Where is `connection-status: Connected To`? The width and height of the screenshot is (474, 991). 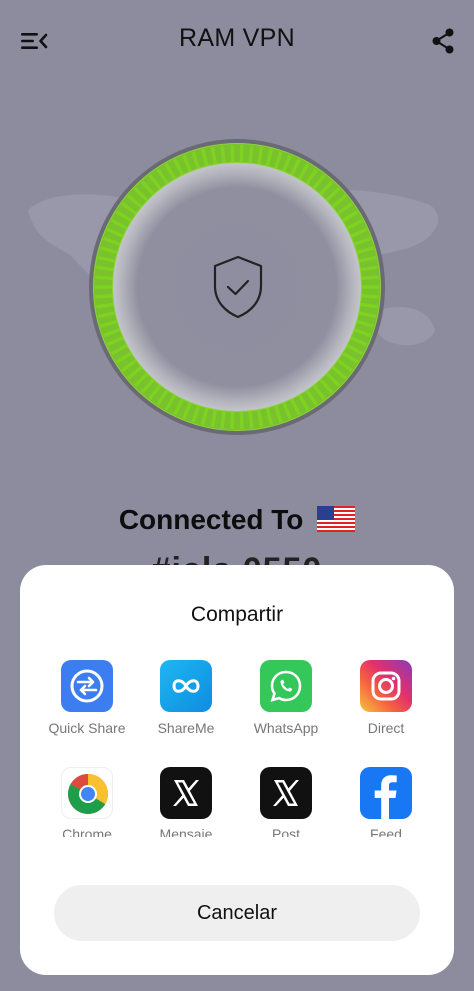 connection-status: Connected To is located at coordinates (237, 520).